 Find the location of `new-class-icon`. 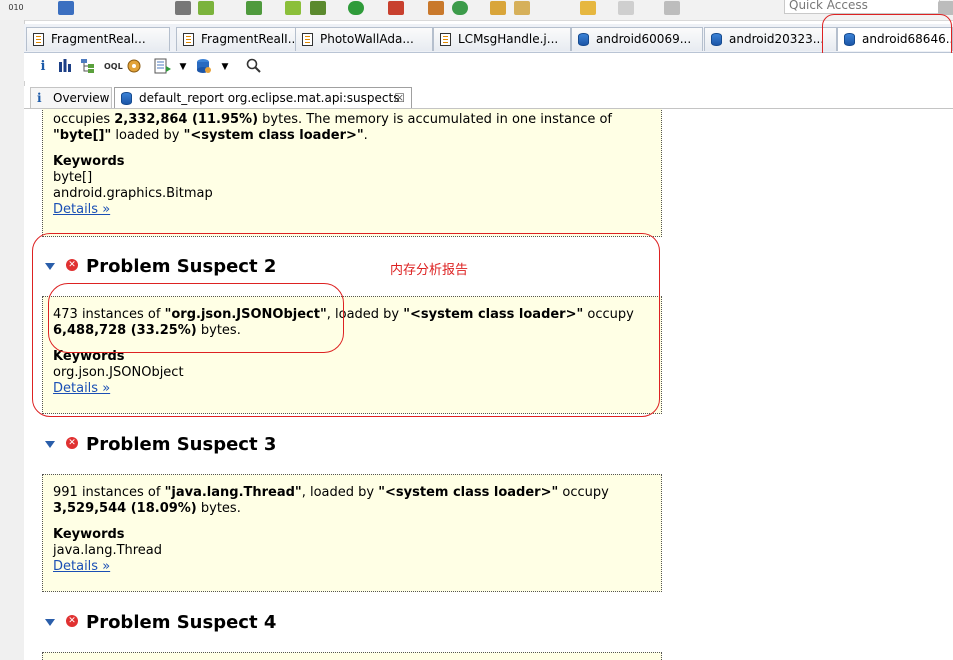

new-class-icon is located at coordinates (460, 8).